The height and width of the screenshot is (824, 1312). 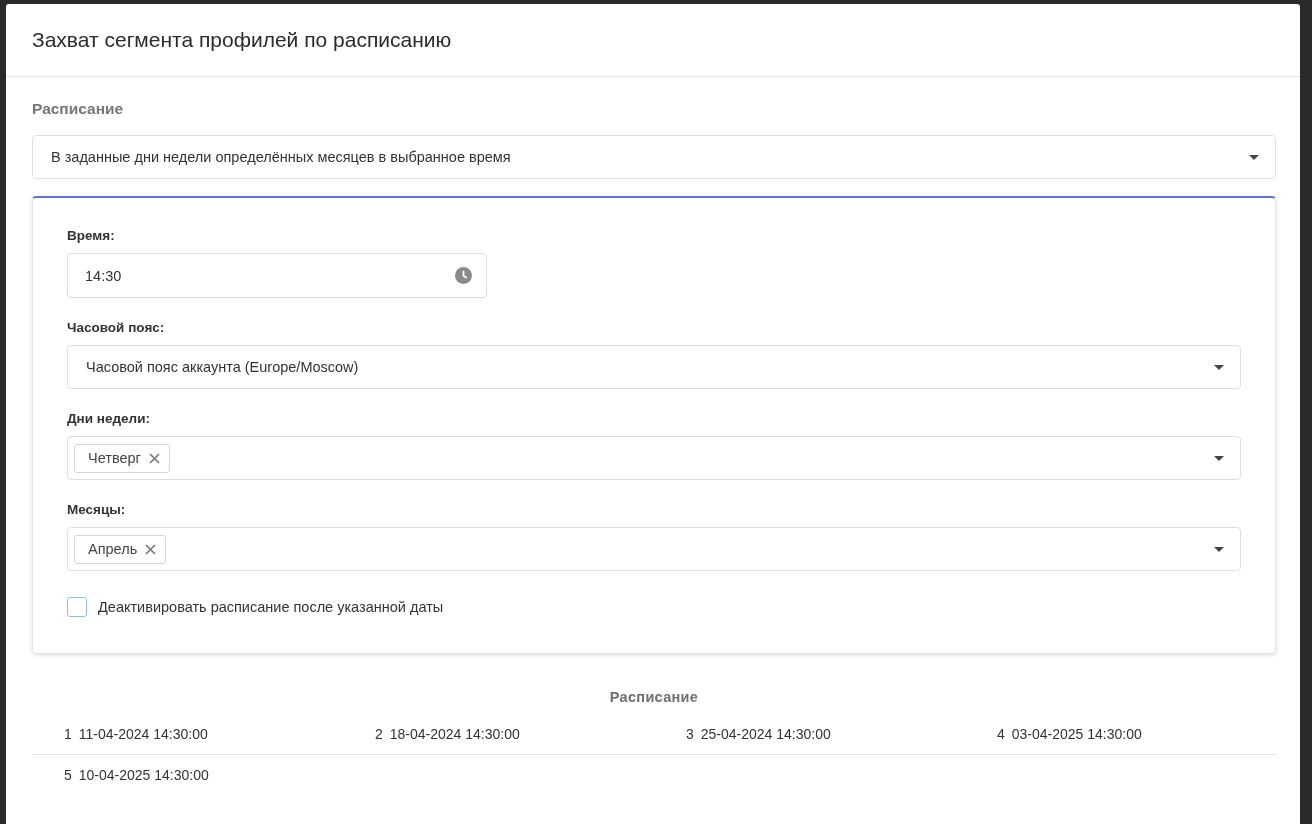 I want to click on multiselect-field: Четверг, so click(x=654, y=458).